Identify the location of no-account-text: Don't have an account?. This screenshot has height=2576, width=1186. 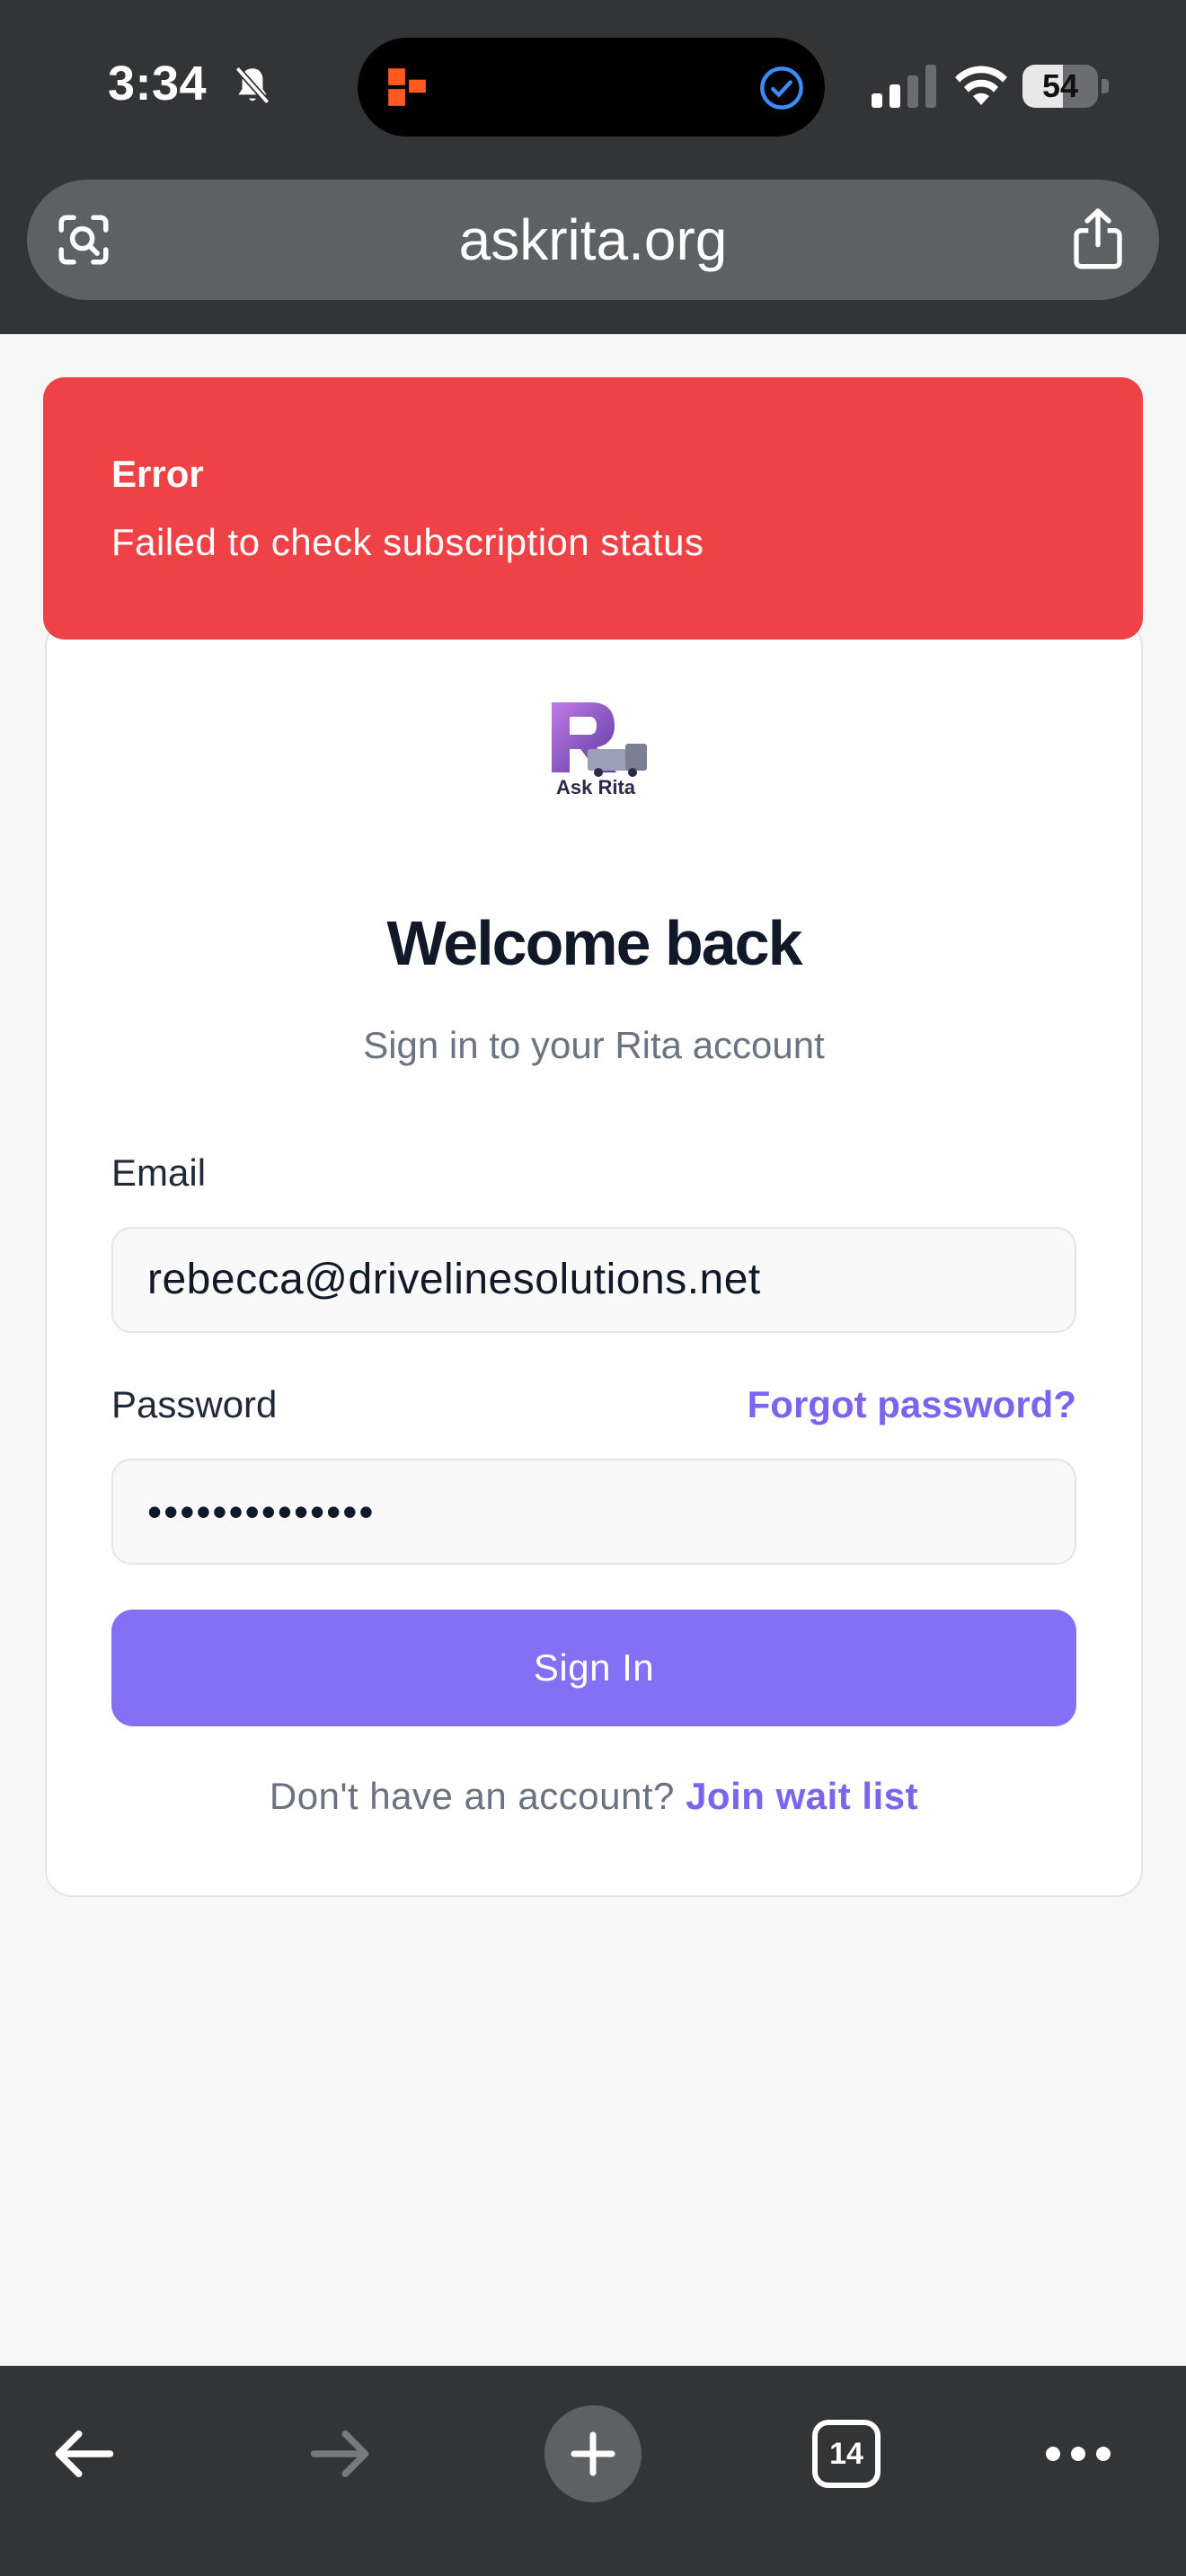
(472, 1796).